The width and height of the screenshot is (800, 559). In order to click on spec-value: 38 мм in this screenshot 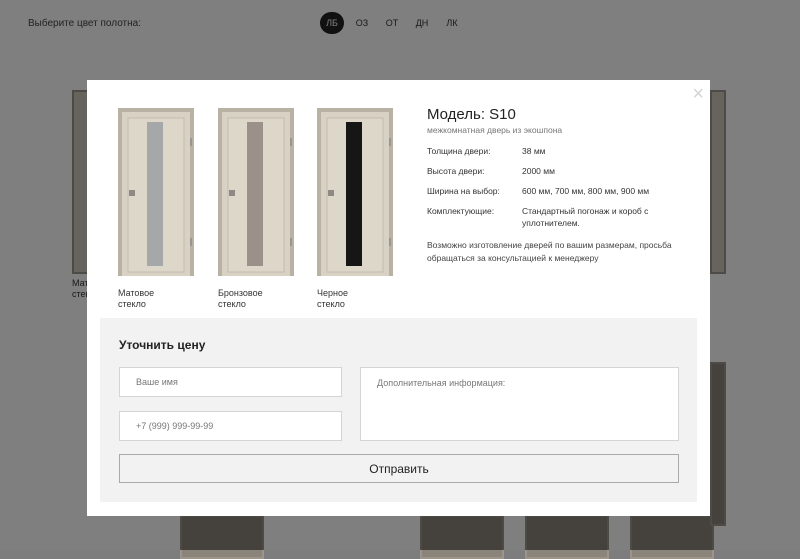, I will do `click(534, 151)`.